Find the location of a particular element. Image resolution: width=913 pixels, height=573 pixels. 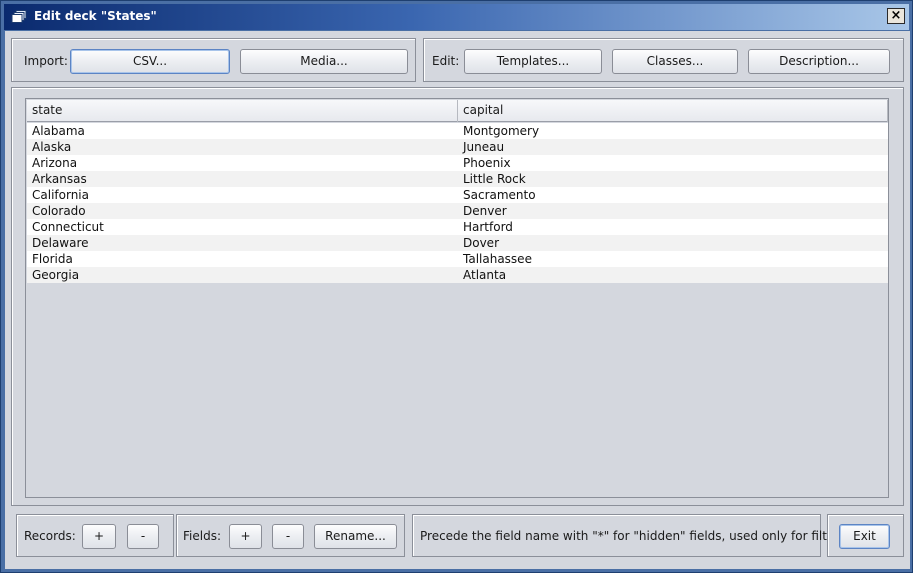

cards-icon is located at coordinates (19, 16).